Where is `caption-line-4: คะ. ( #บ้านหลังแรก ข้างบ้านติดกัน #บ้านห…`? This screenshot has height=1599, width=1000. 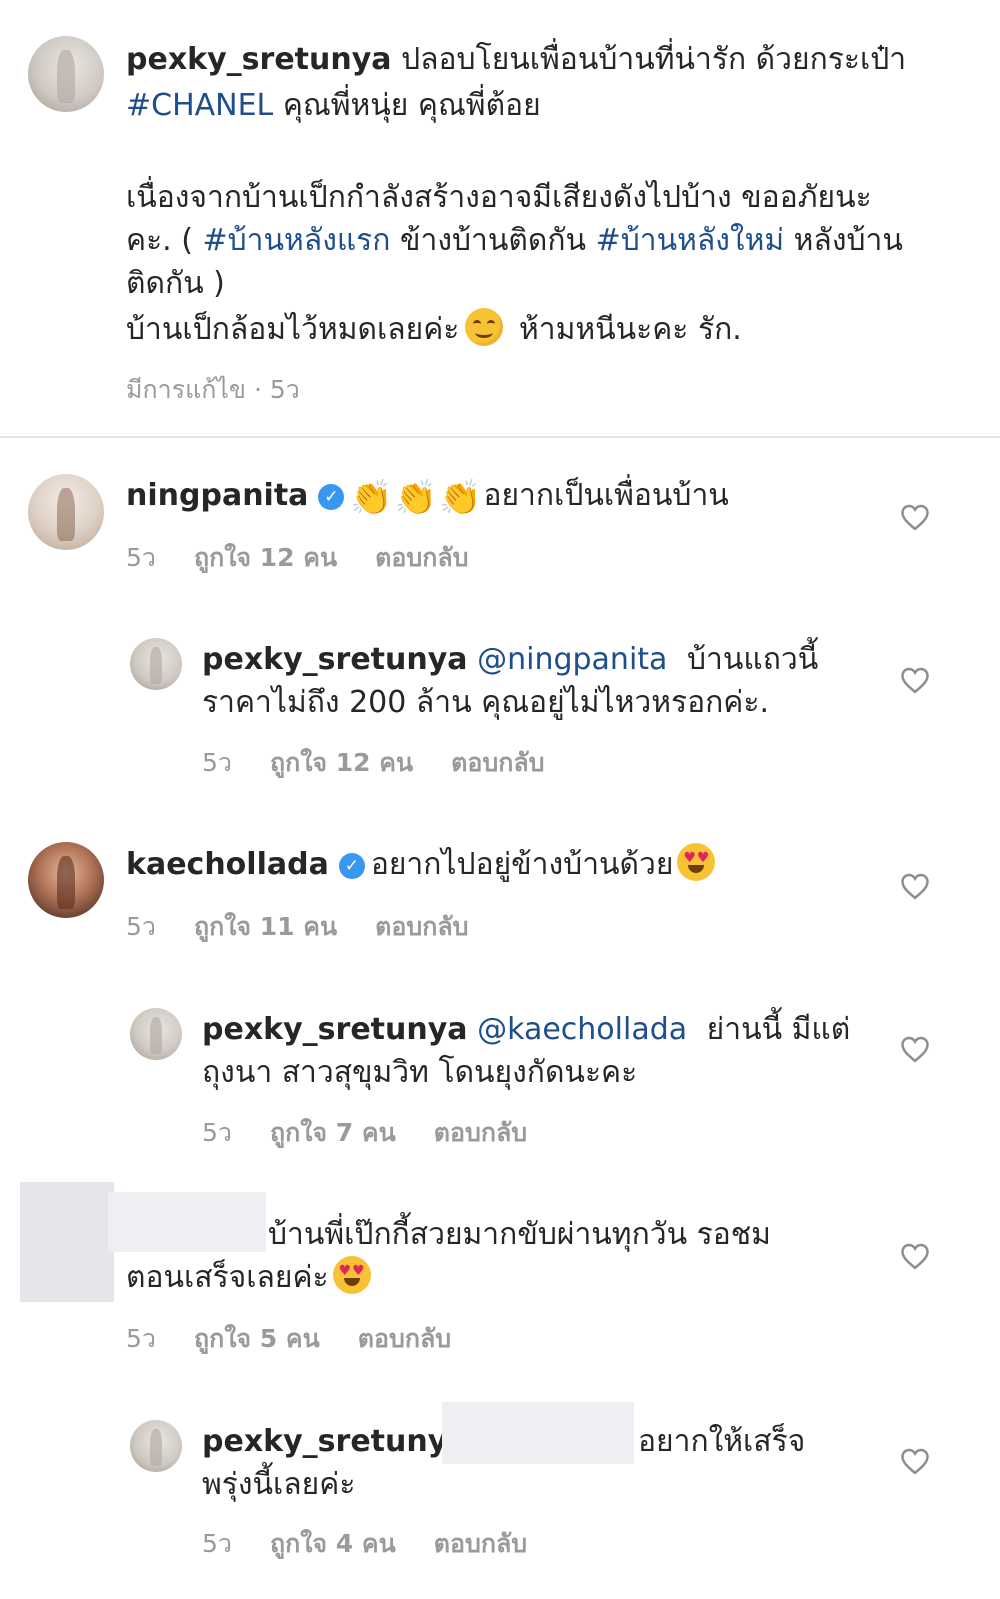 caption-line-4: คะ. ( #บ้านหลังแรก ข้างบ้านติดกัน #บ้านห… is located at coordinates (514, 240).